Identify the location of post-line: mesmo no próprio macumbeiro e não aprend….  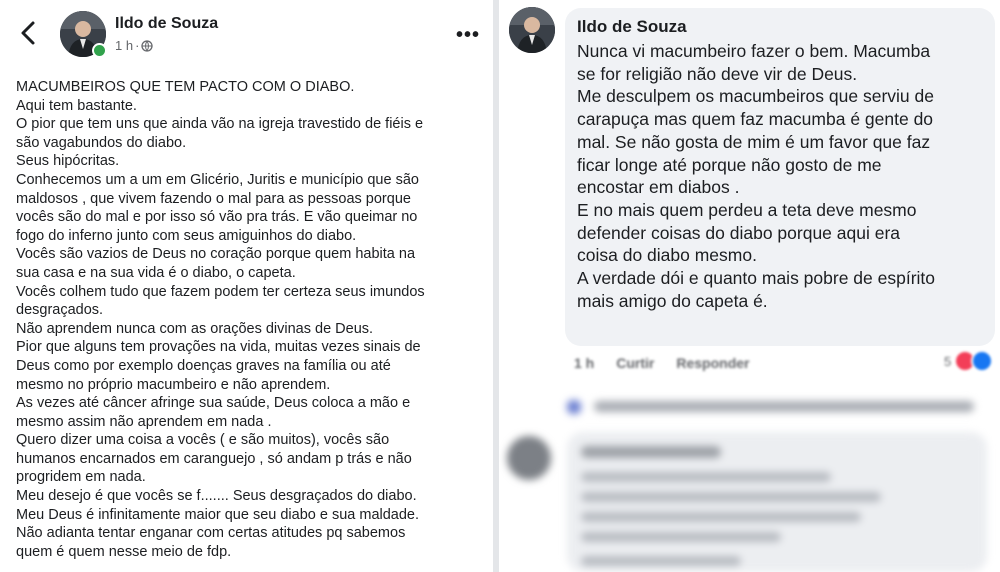
(173, 384).